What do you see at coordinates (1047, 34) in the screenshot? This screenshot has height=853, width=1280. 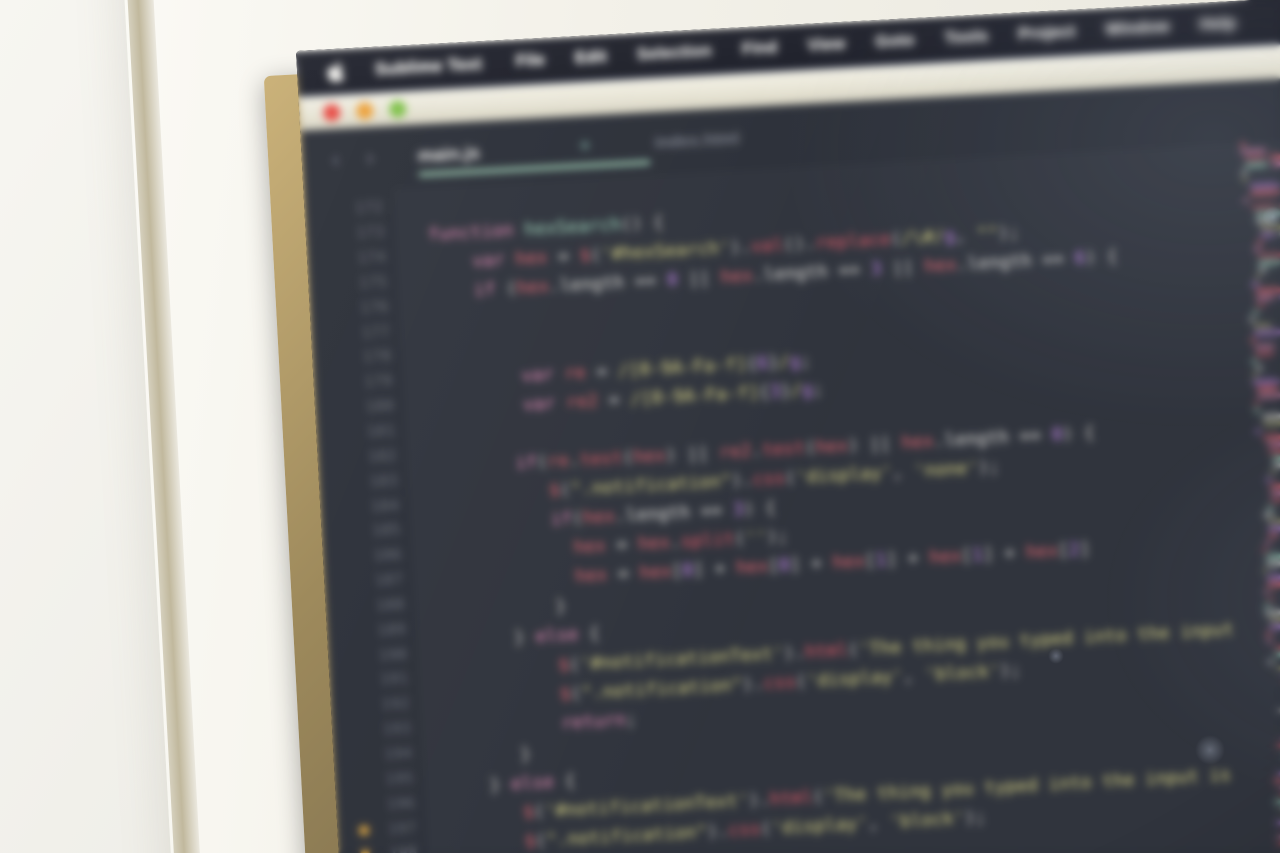 I see `menu-item-project: Project` at bounding box center [1047, 34].